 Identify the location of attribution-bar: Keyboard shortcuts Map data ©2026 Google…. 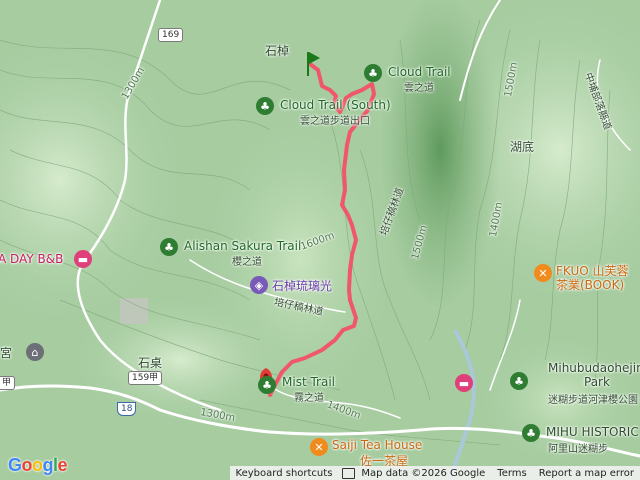
(434, 473).